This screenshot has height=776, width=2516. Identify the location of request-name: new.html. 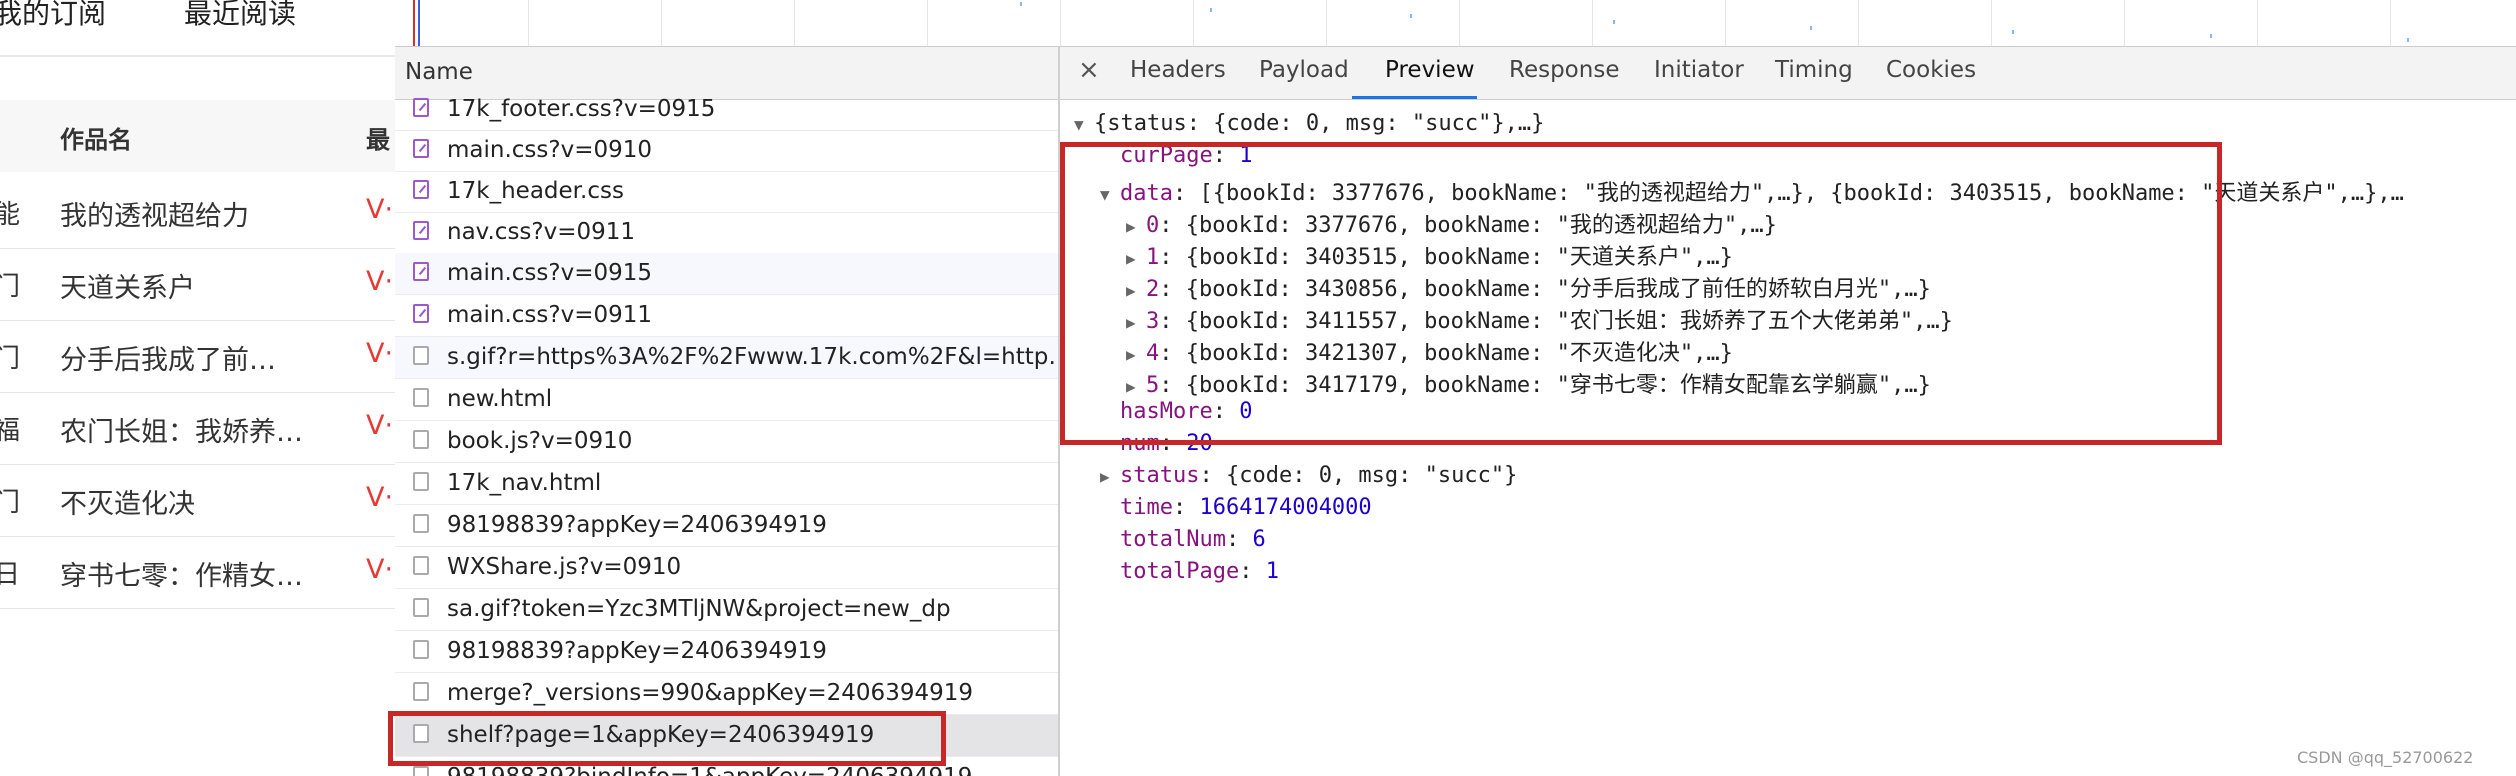
(500, 399).